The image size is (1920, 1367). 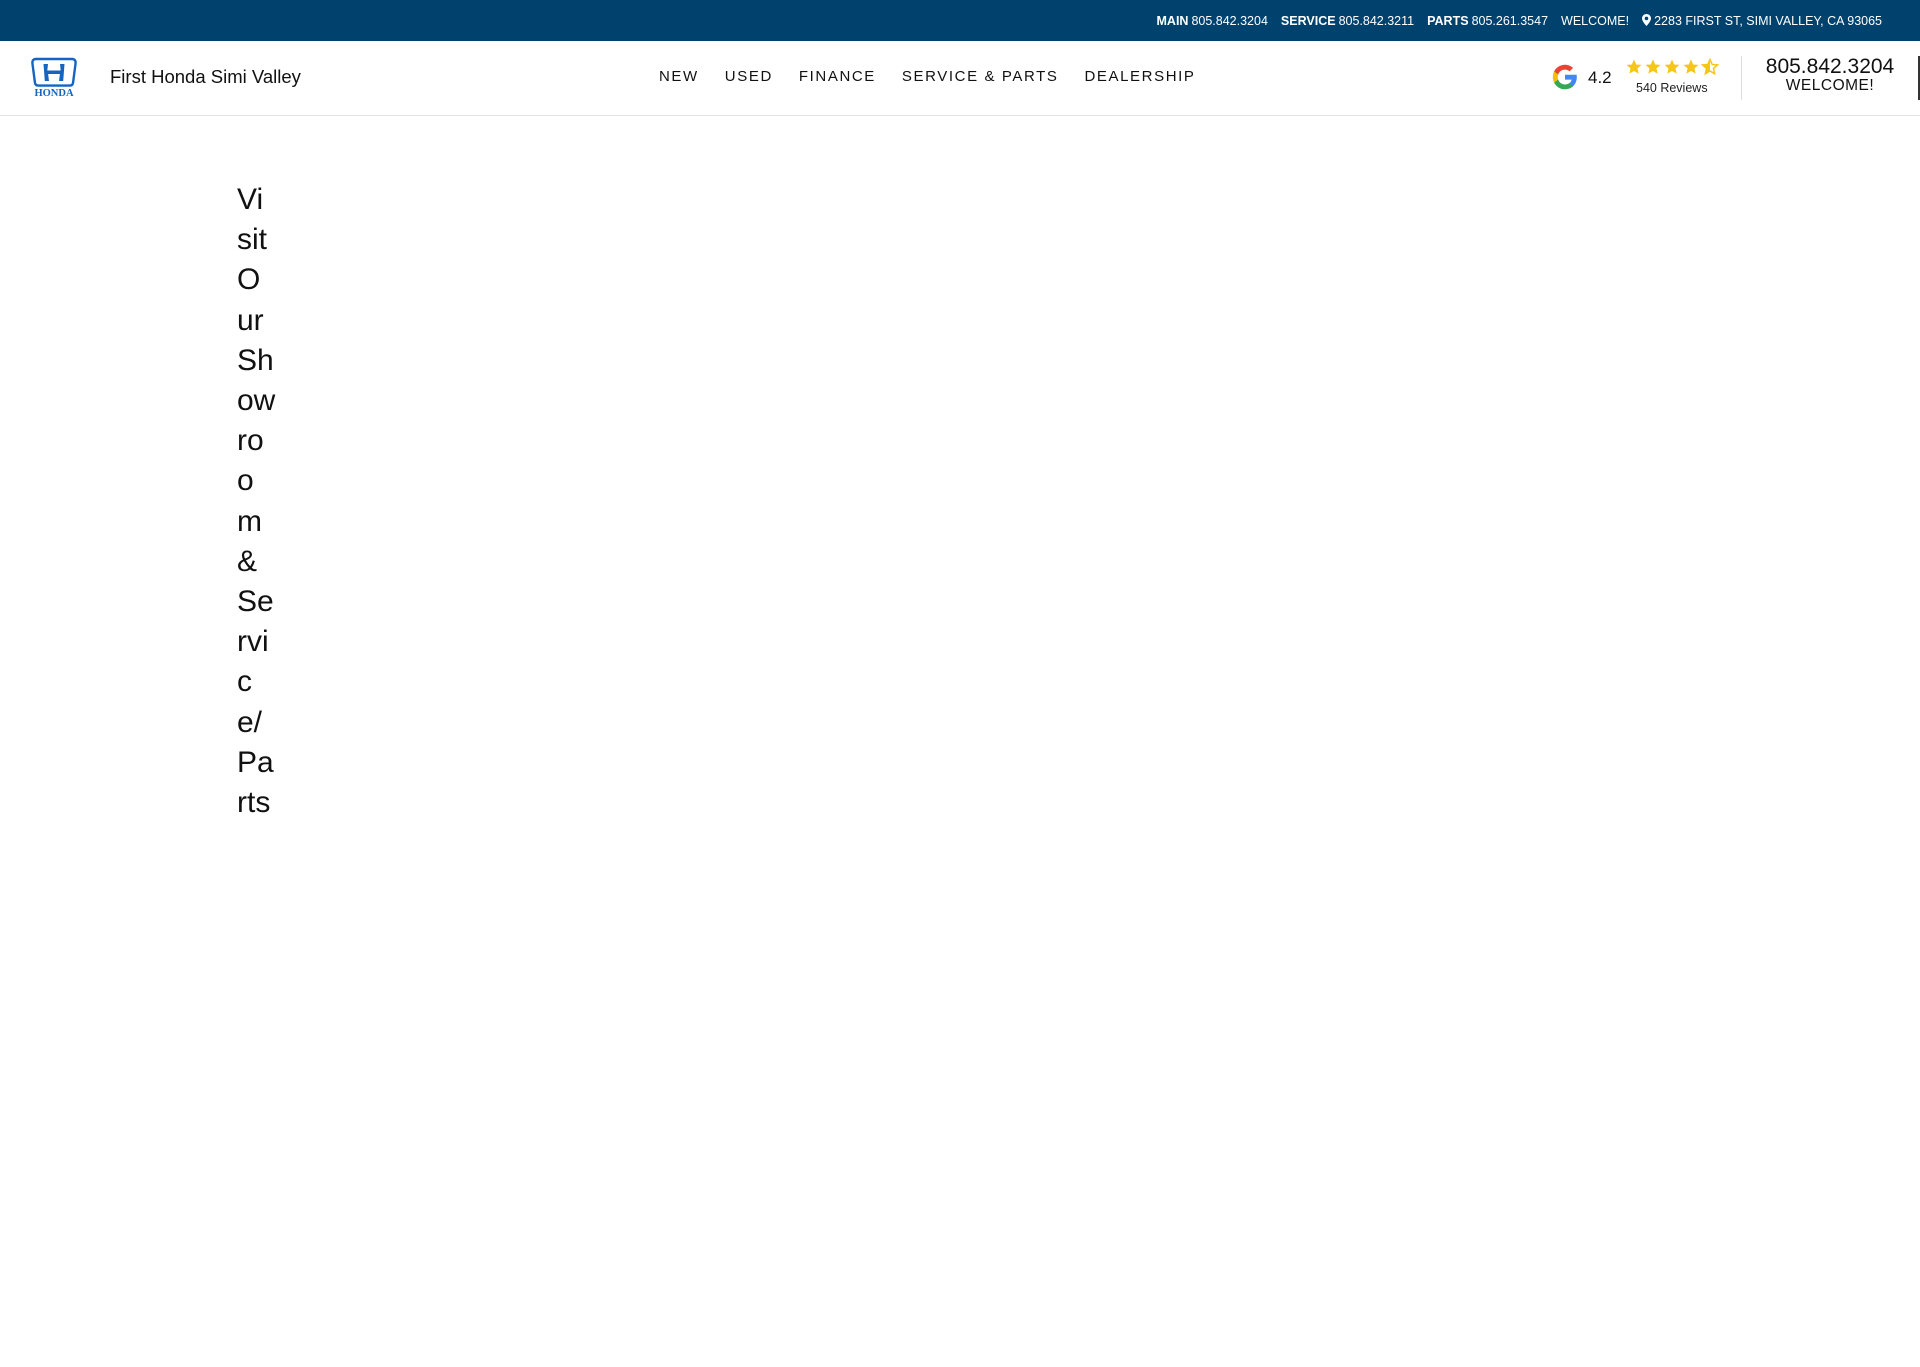 I want to click on half-star-icon, so click(x=1710, y=67).